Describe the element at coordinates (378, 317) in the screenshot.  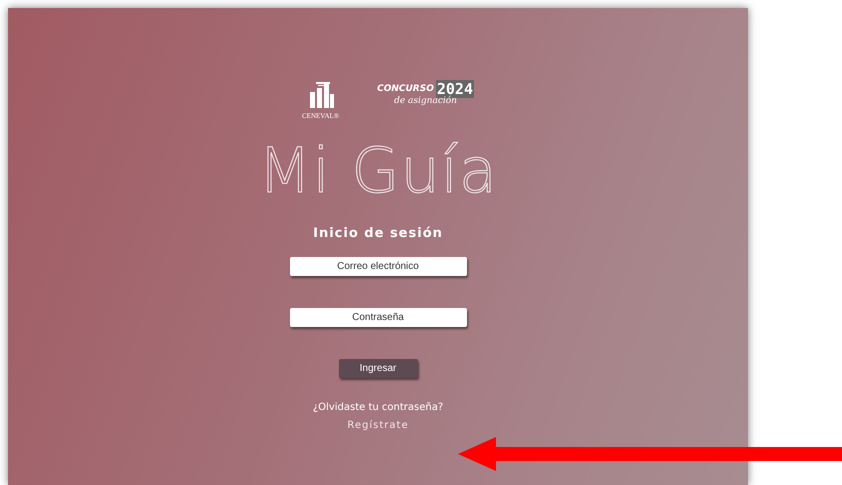
I see `password-field: Contraseña` at that location.